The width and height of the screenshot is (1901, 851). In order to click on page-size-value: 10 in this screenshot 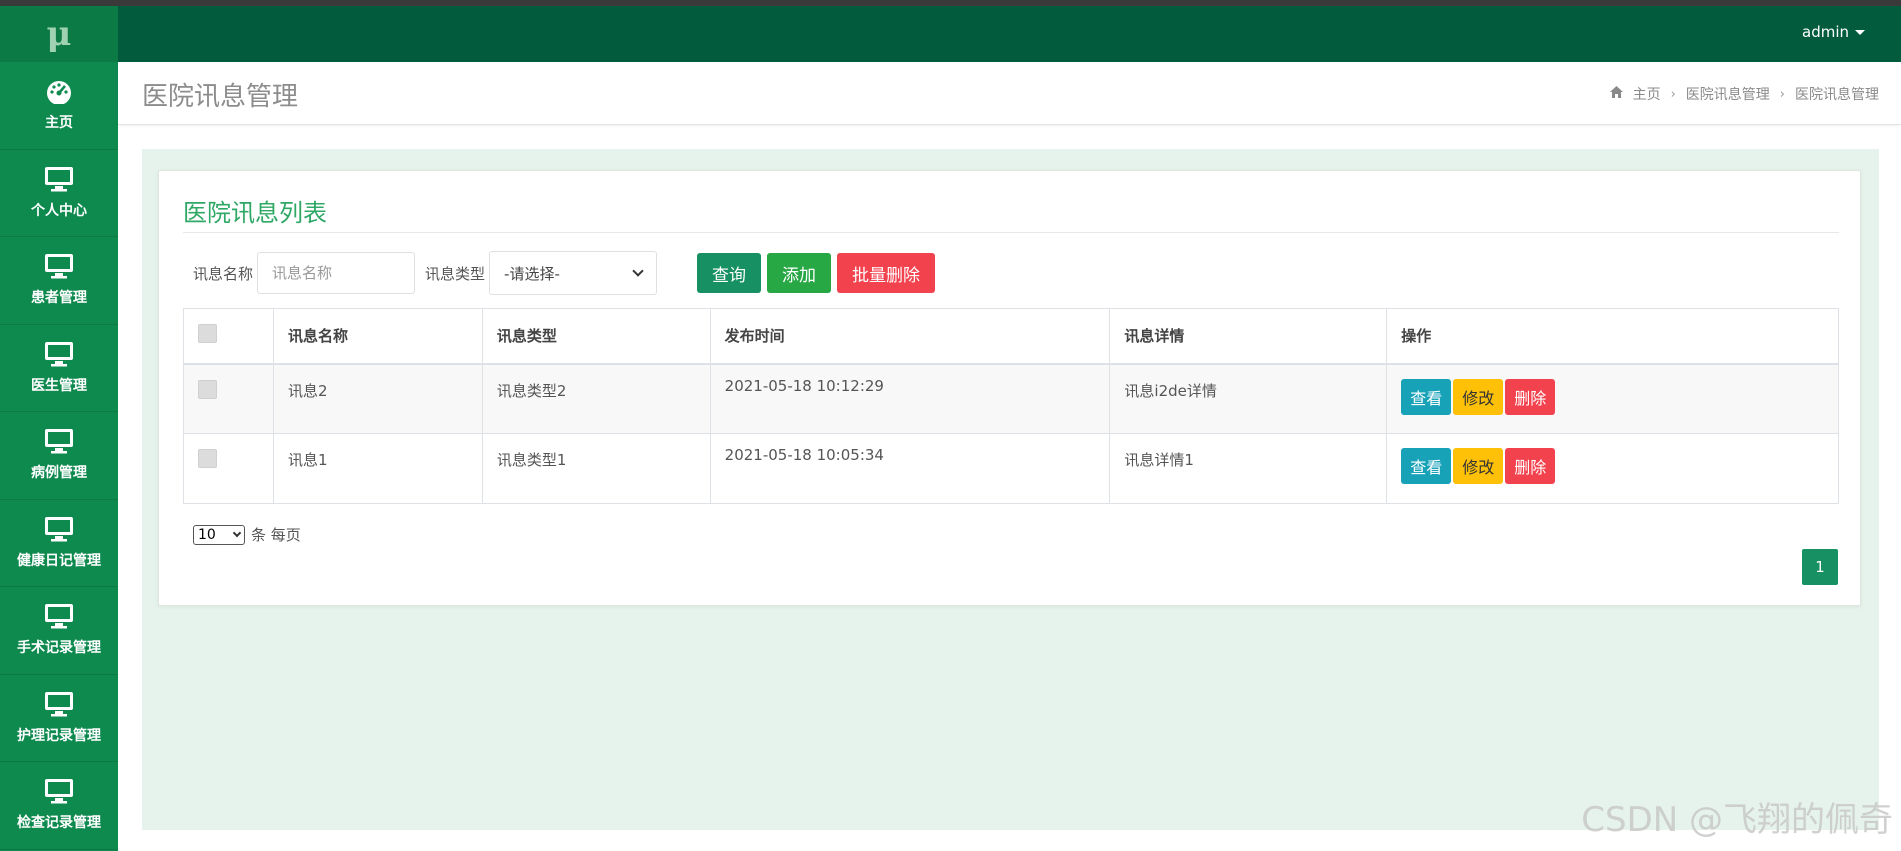, I will do `click(207, 534)`.